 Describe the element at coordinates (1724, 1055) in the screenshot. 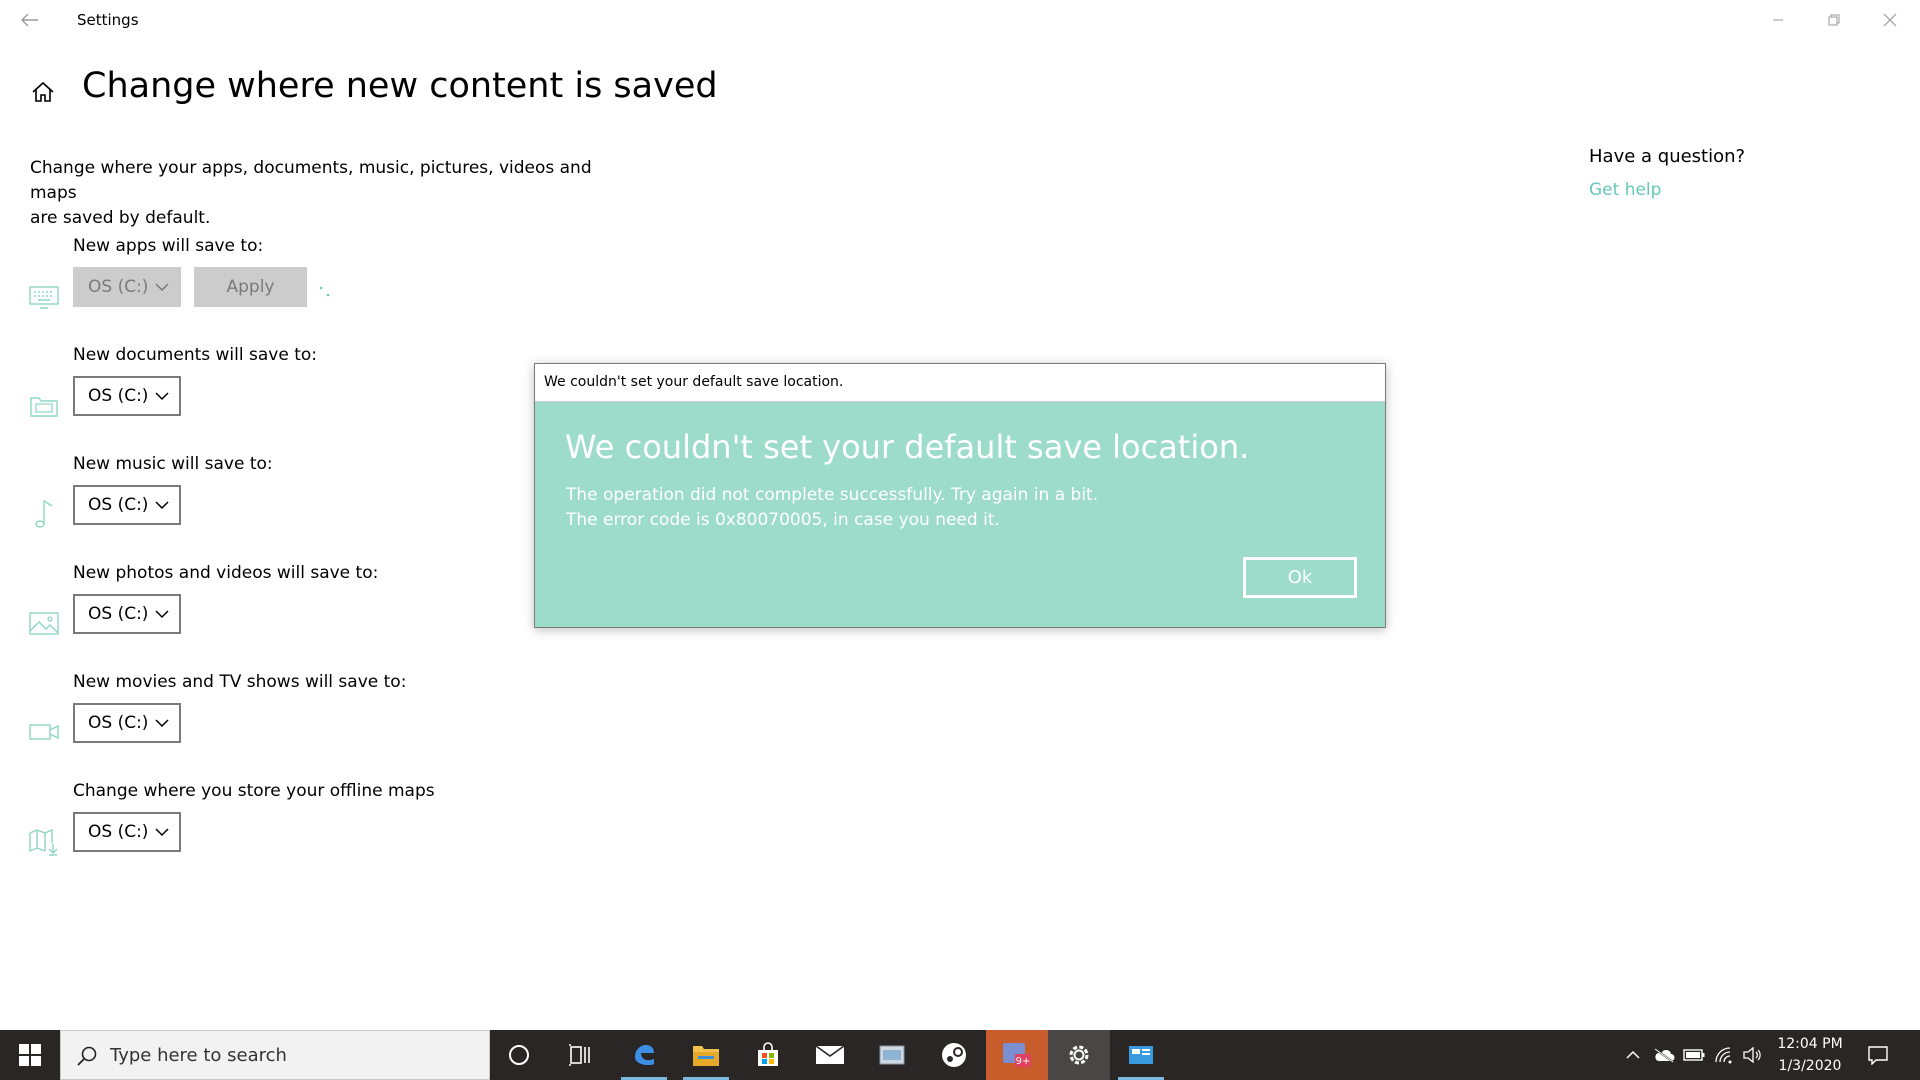

I see `network-tray-button` at that location.